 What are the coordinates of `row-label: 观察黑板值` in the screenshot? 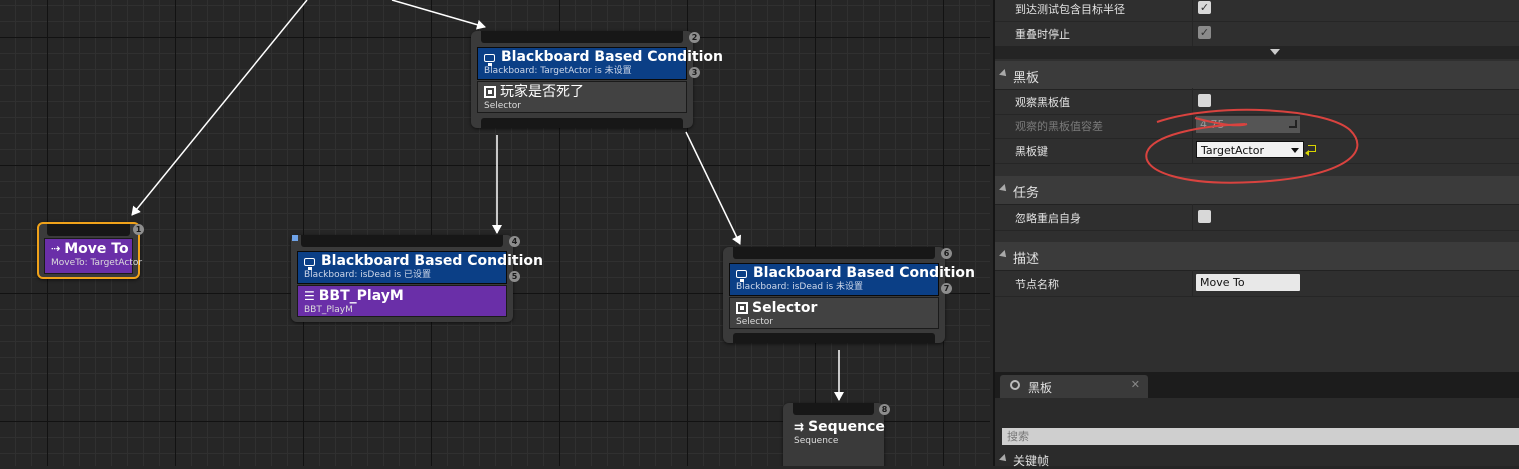 It's located at (1042, 102).